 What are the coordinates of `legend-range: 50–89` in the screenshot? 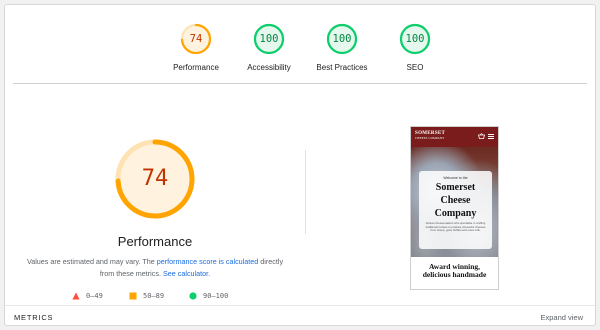 It's located at (154, 296).